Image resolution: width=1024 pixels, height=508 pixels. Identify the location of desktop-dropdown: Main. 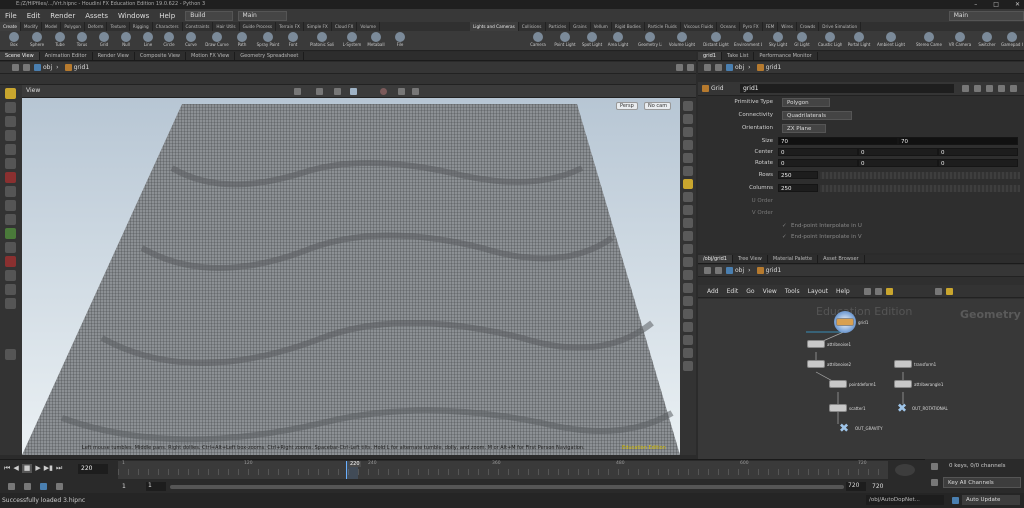
(986, 15).